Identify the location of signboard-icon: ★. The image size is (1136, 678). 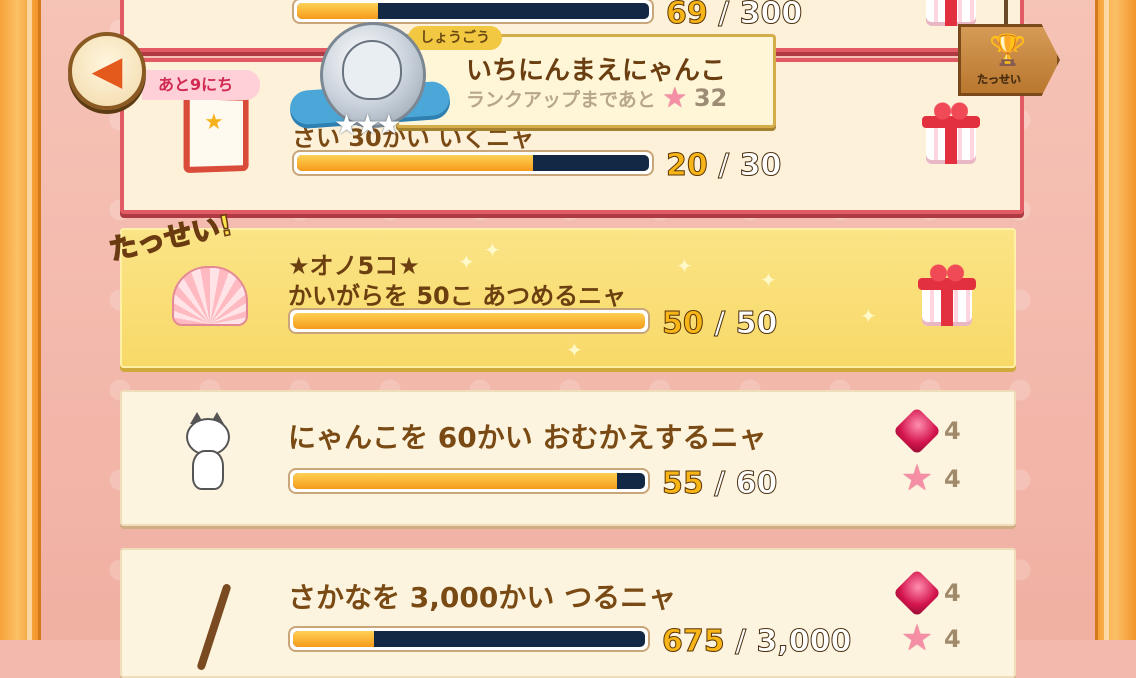
(216, 133).